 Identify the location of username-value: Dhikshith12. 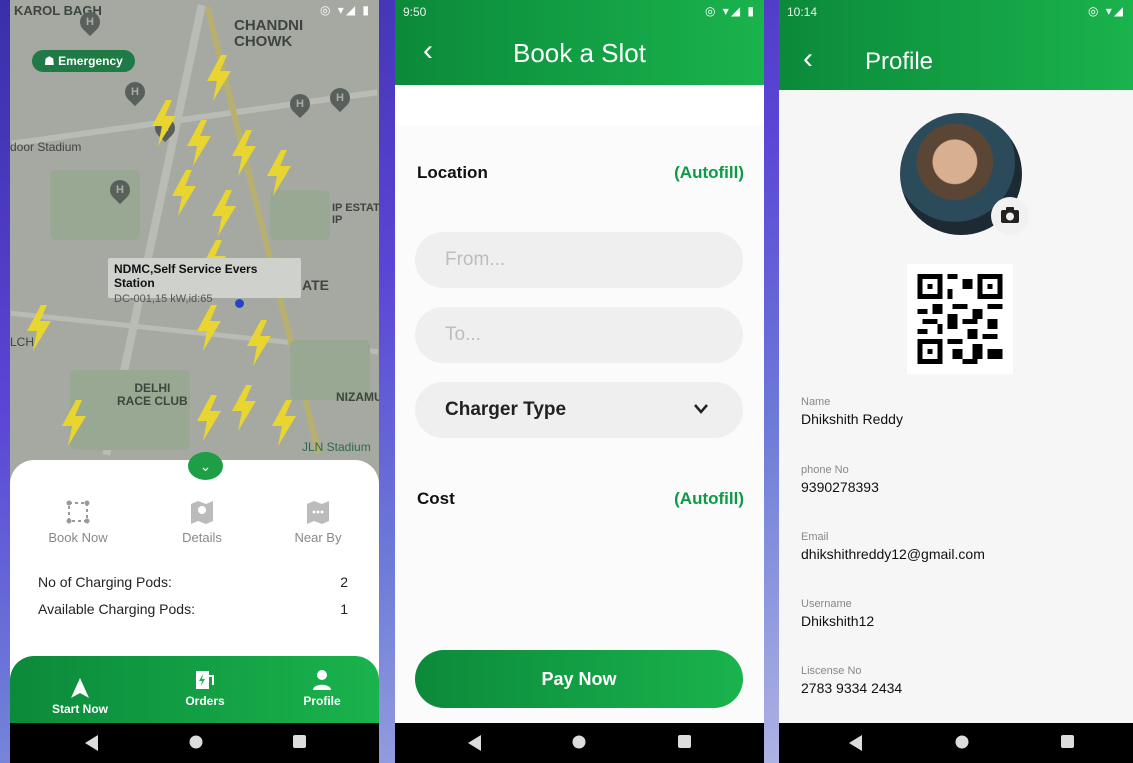
(838, 621).